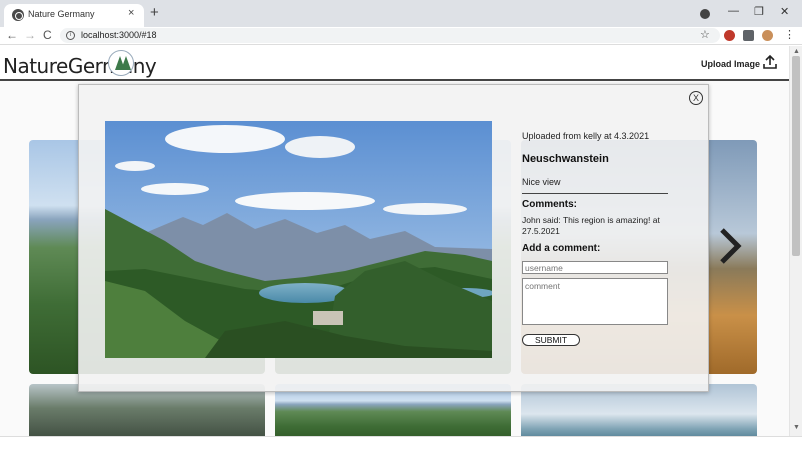 The image size is (802, 456). I want to click on page-scrollbar: ▲ ▼, so click(795, 241).